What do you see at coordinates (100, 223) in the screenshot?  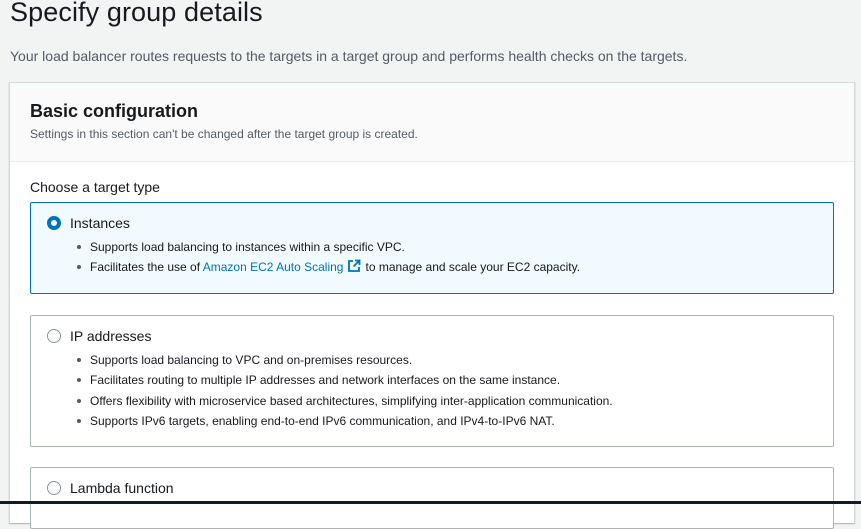 I see `option-label-instances: Instances` at bounding box center [100, 223].